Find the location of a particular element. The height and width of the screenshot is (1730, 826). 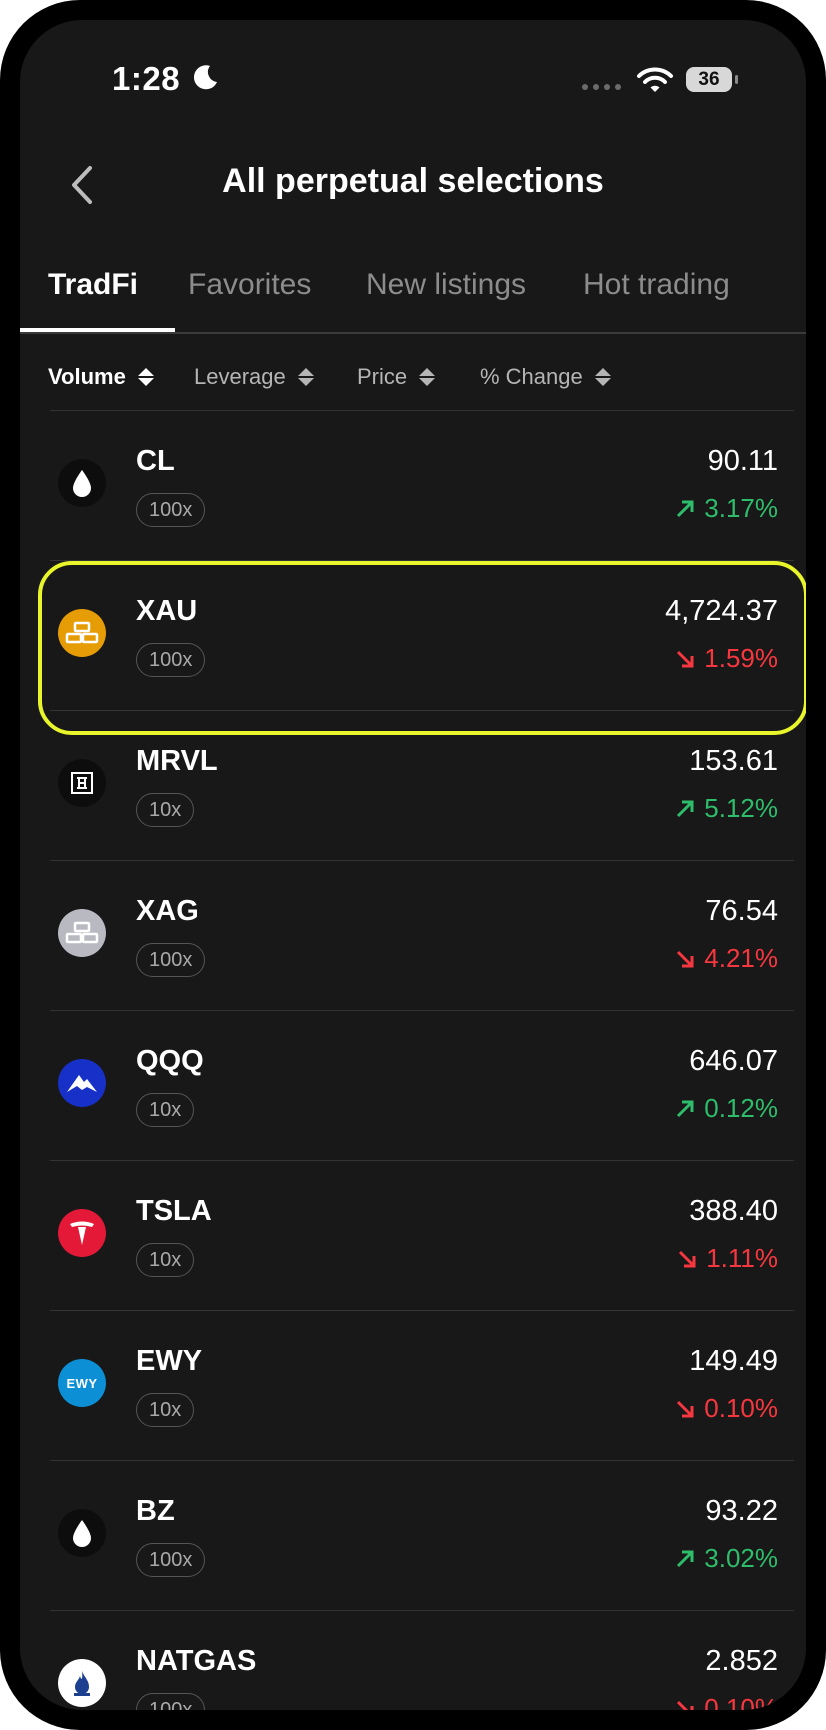

change: 1.11% is located at coordinates (727, 1258).